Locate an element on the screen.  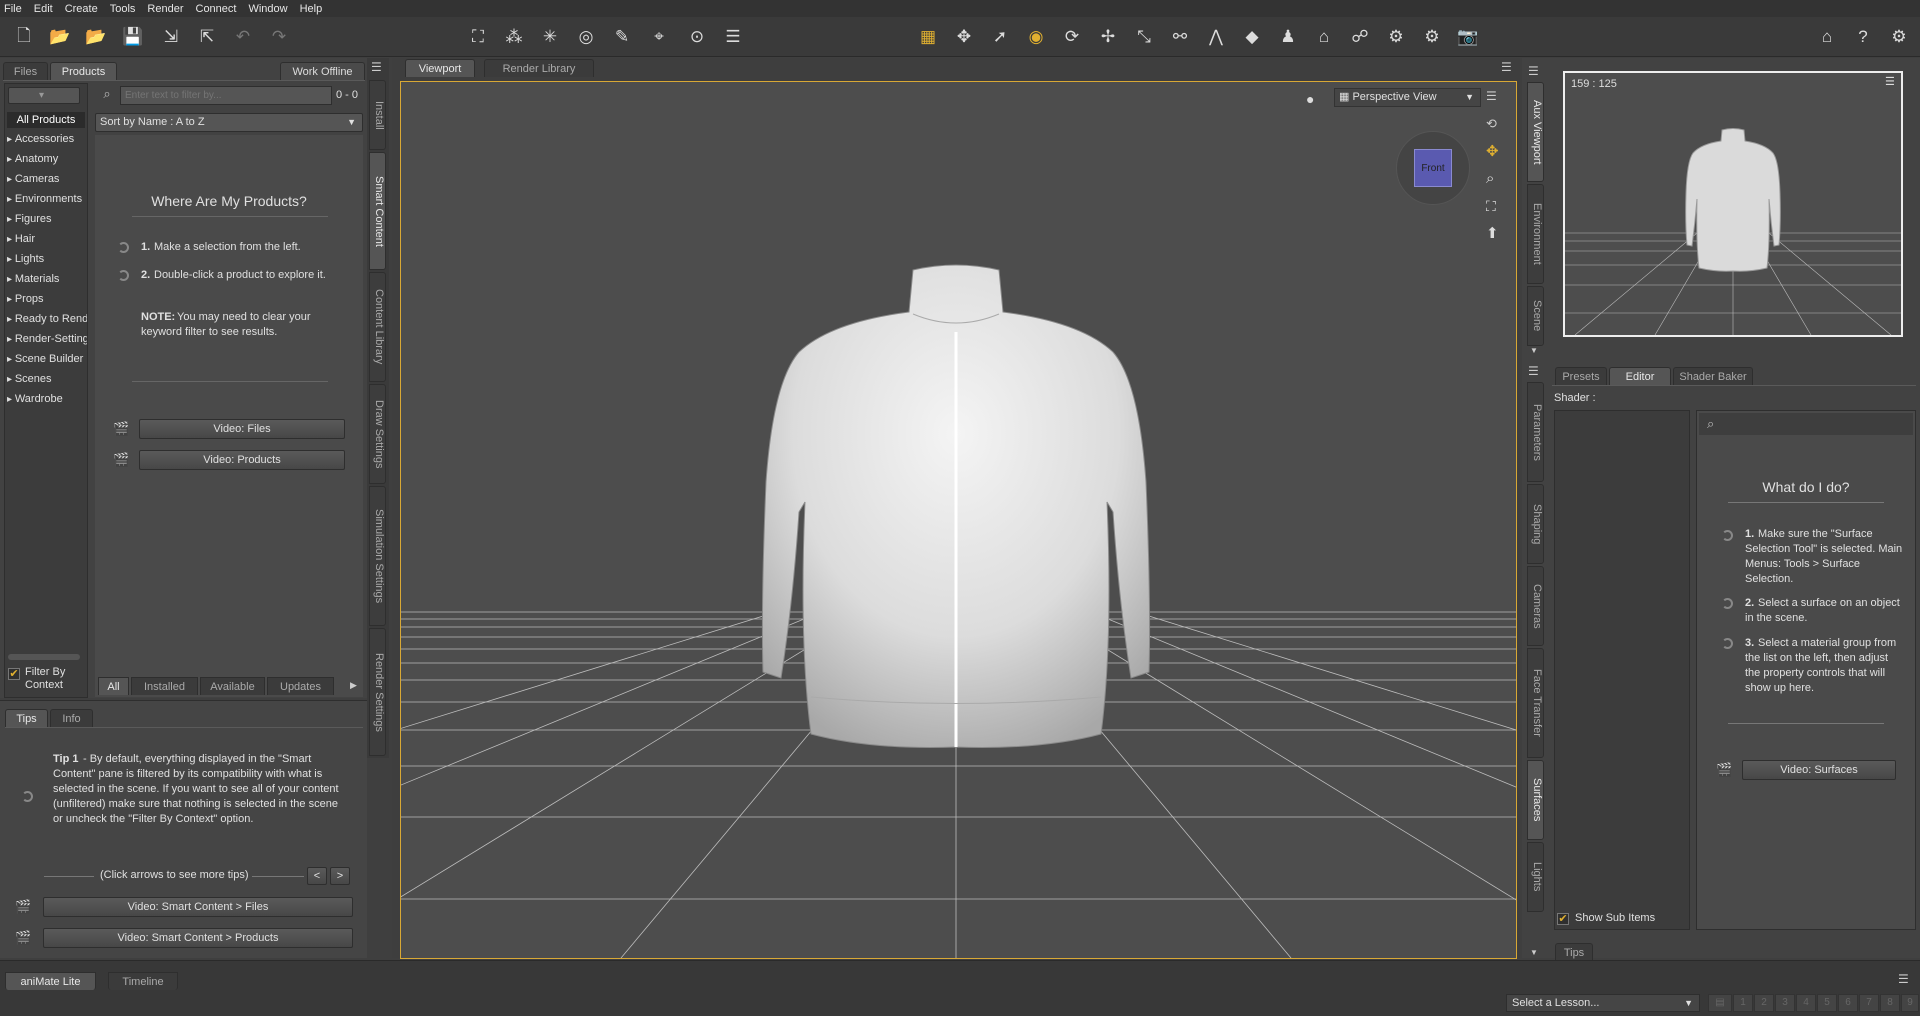
tab-files: Files is located at coordinates (25, 71).